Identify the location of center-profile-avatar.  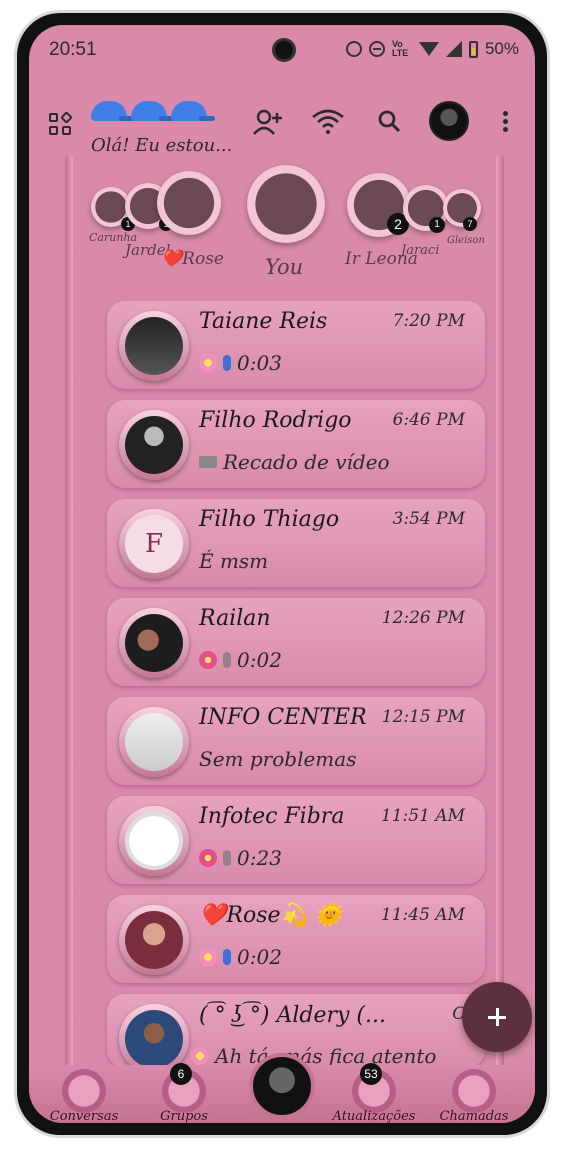
(282, 1086).